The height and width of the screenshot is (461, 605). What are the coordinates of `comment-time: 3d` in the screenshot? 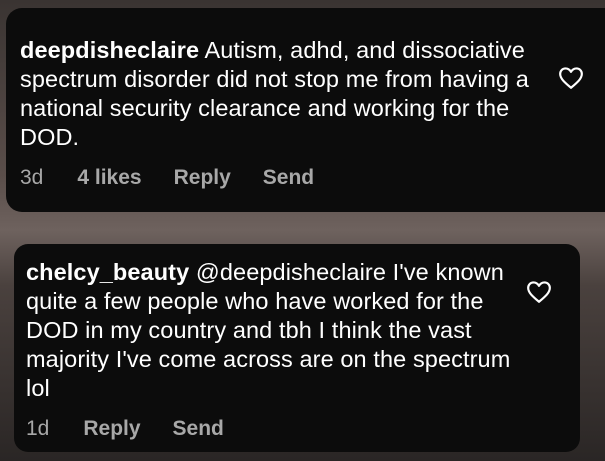 It's located at (32, 177).